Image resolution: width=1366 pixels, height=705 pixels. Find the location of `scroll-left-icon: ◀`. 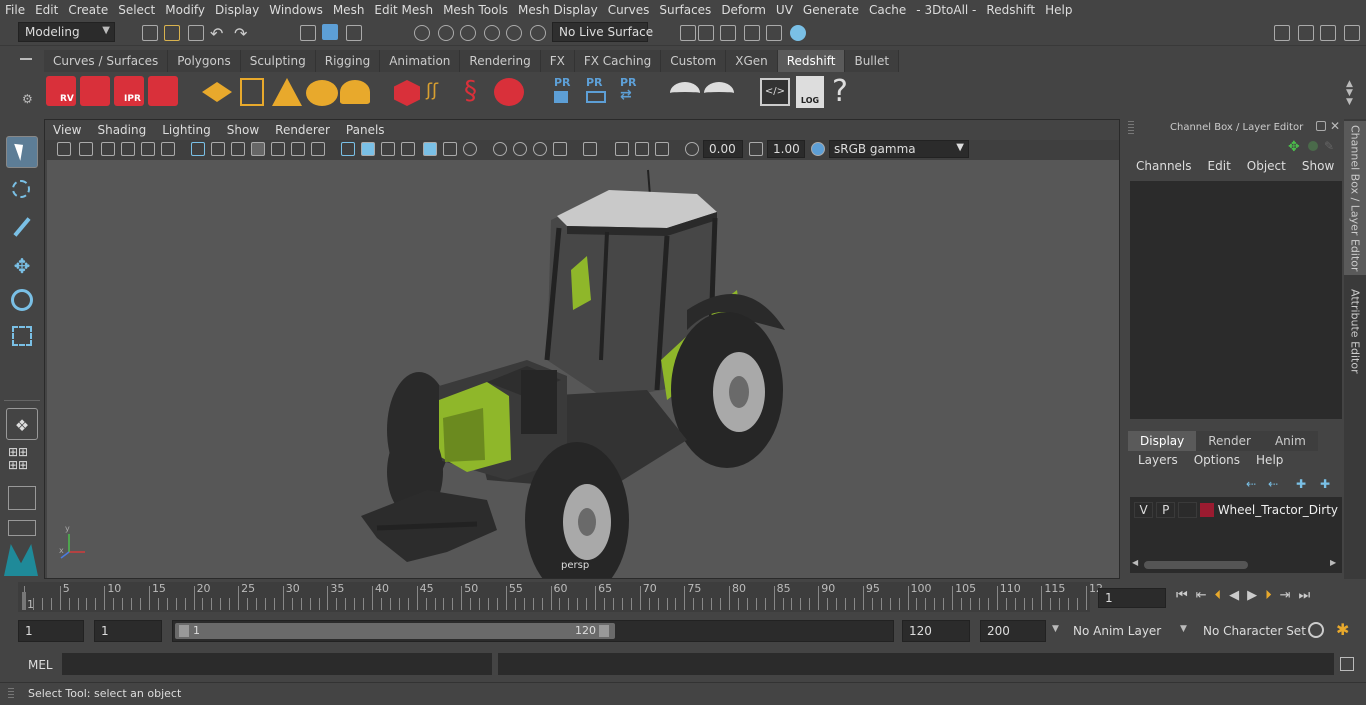

scroll-left-icon: ◀ is located at coordinates (1135, 562).